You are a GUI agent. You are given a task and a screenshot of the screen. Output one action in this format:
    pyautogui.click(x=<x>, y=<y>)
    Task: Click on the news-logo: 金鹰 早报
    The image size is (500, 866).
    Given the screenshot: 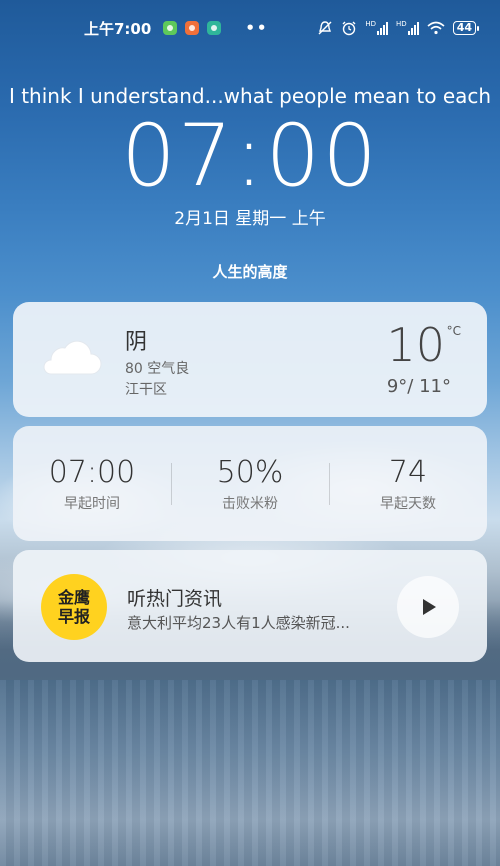 What is the action you would take?
    pyautogui.click(x=74, y=607)
    